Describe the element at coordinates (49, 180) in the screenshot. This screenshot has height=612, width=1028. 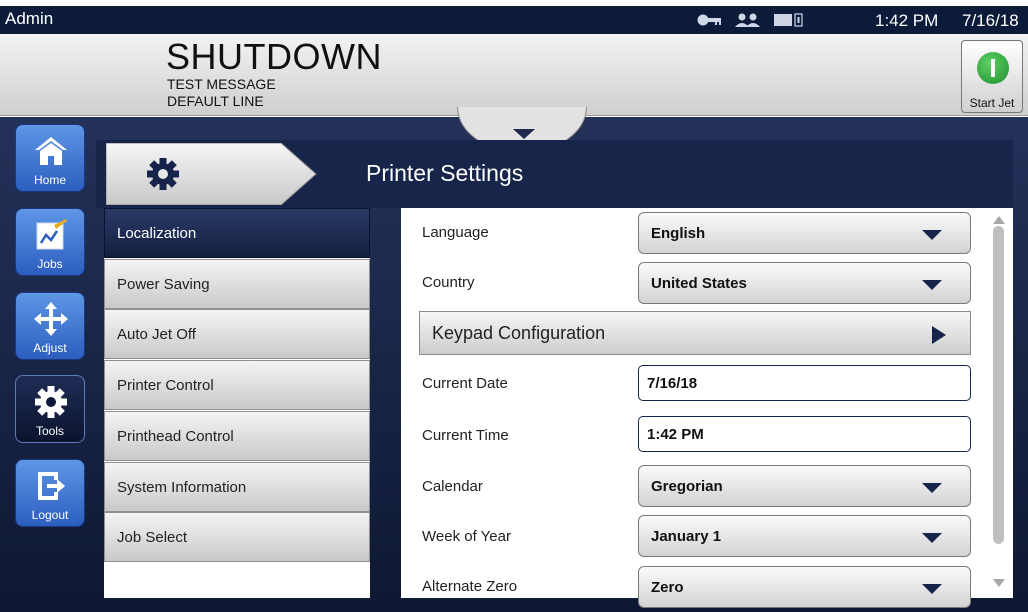
I see `nav-home-label: Home` at that location.